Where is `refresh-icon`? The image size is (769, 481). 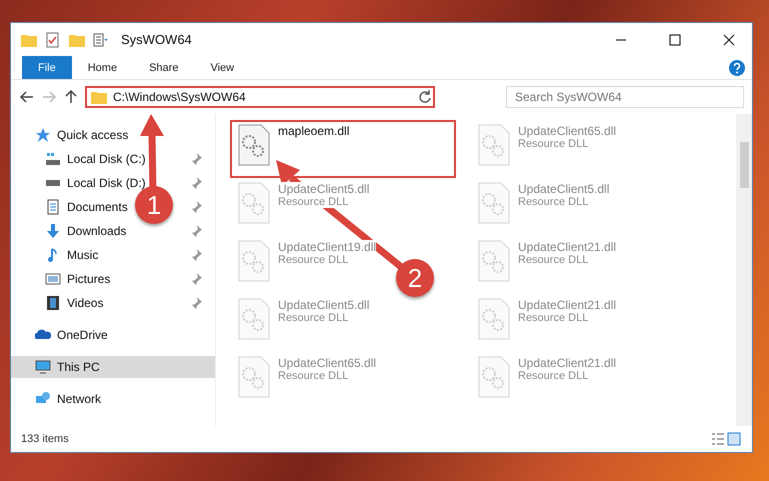
refresh-icon is located at coordinates (425, 97).